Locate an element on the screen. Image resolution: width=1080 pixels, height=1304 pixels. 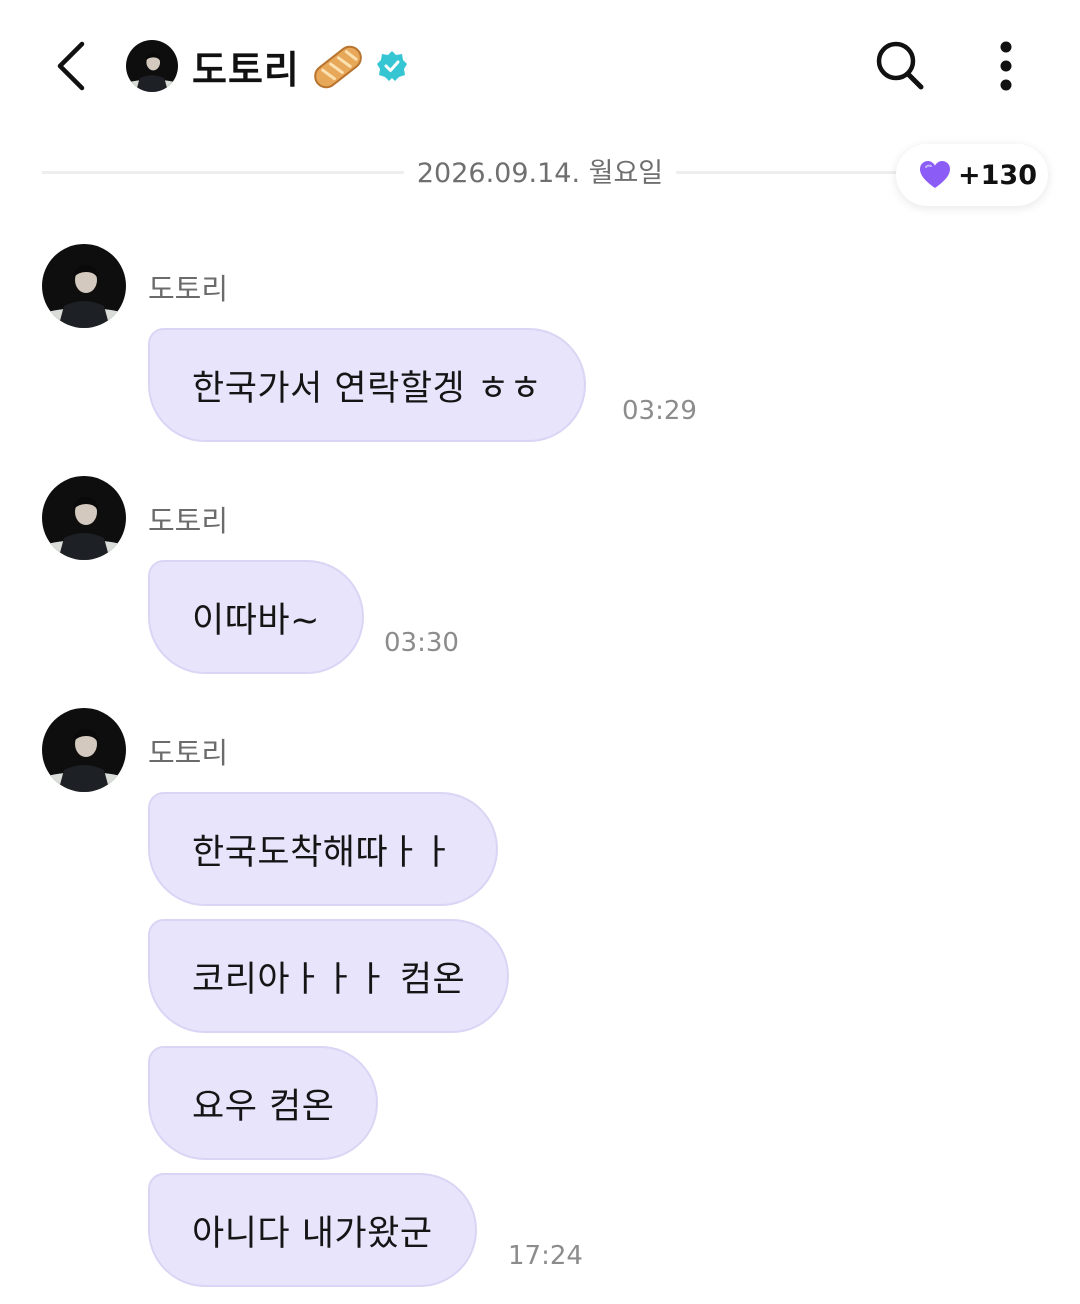
search-icon is located at coordinates (900, 65).